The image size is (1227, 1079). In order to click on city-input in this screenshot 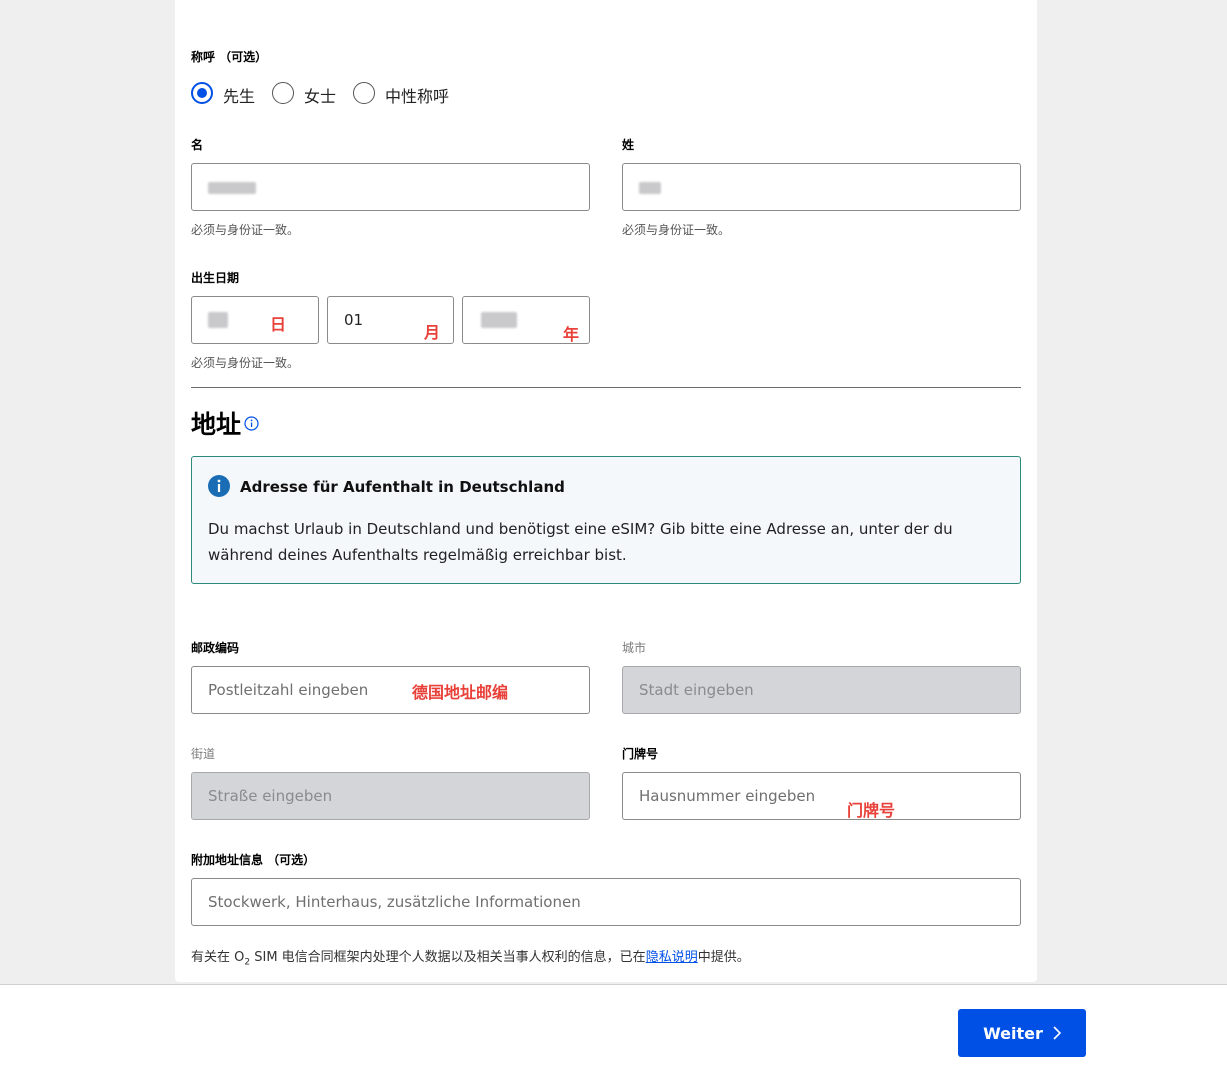, I will do `click(821, 690)`.